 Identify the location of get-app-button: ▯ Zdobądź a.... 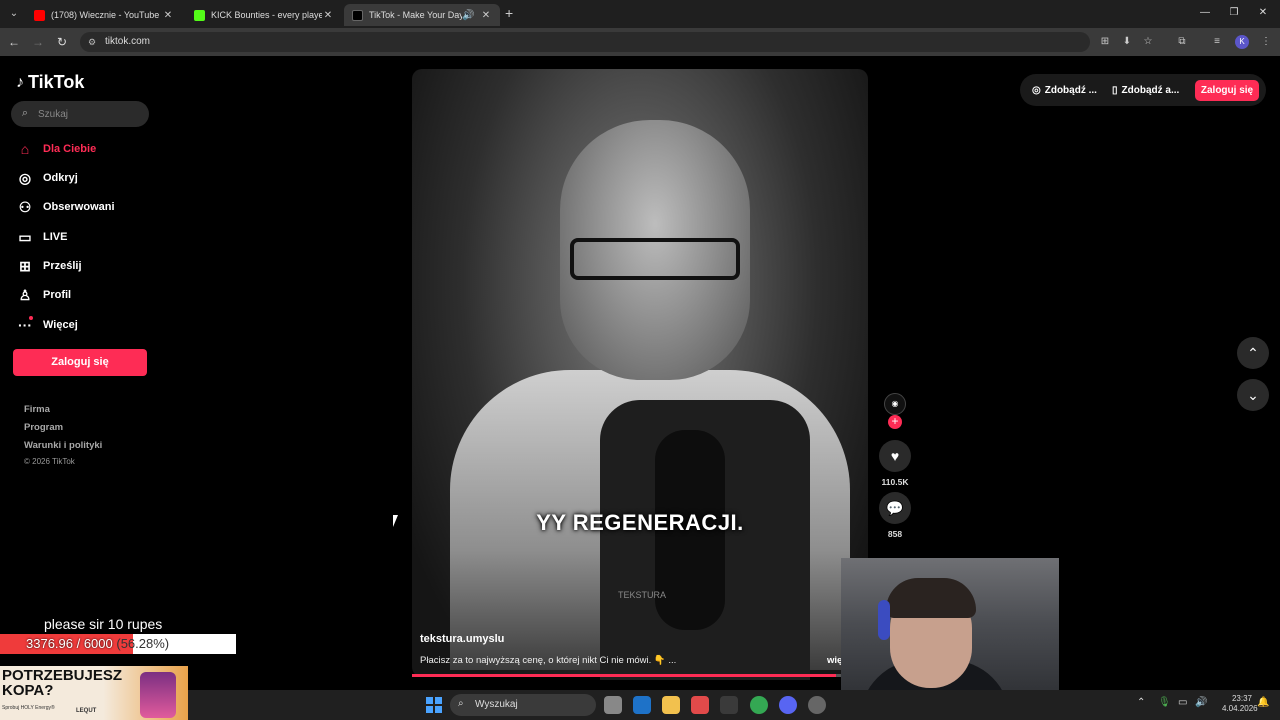
(1145, 90).